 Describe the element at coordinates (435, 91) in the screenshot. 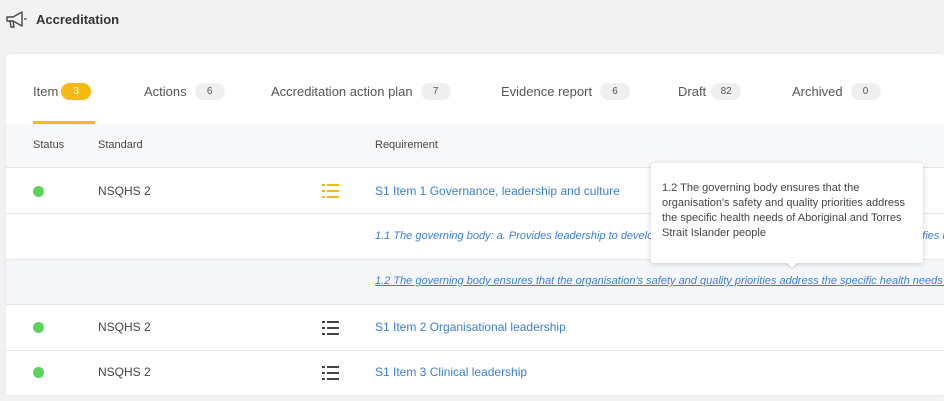

I see `tab-count-badge: 7` at that location.